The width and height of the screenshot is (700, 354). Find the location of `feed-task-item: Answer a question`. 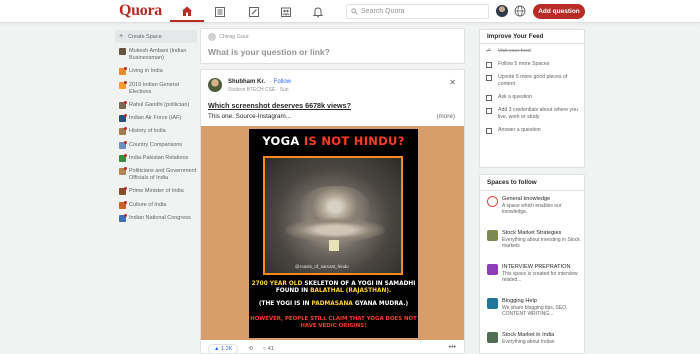

feed-task-item: Answer a question is located at coordinates (532, 130).